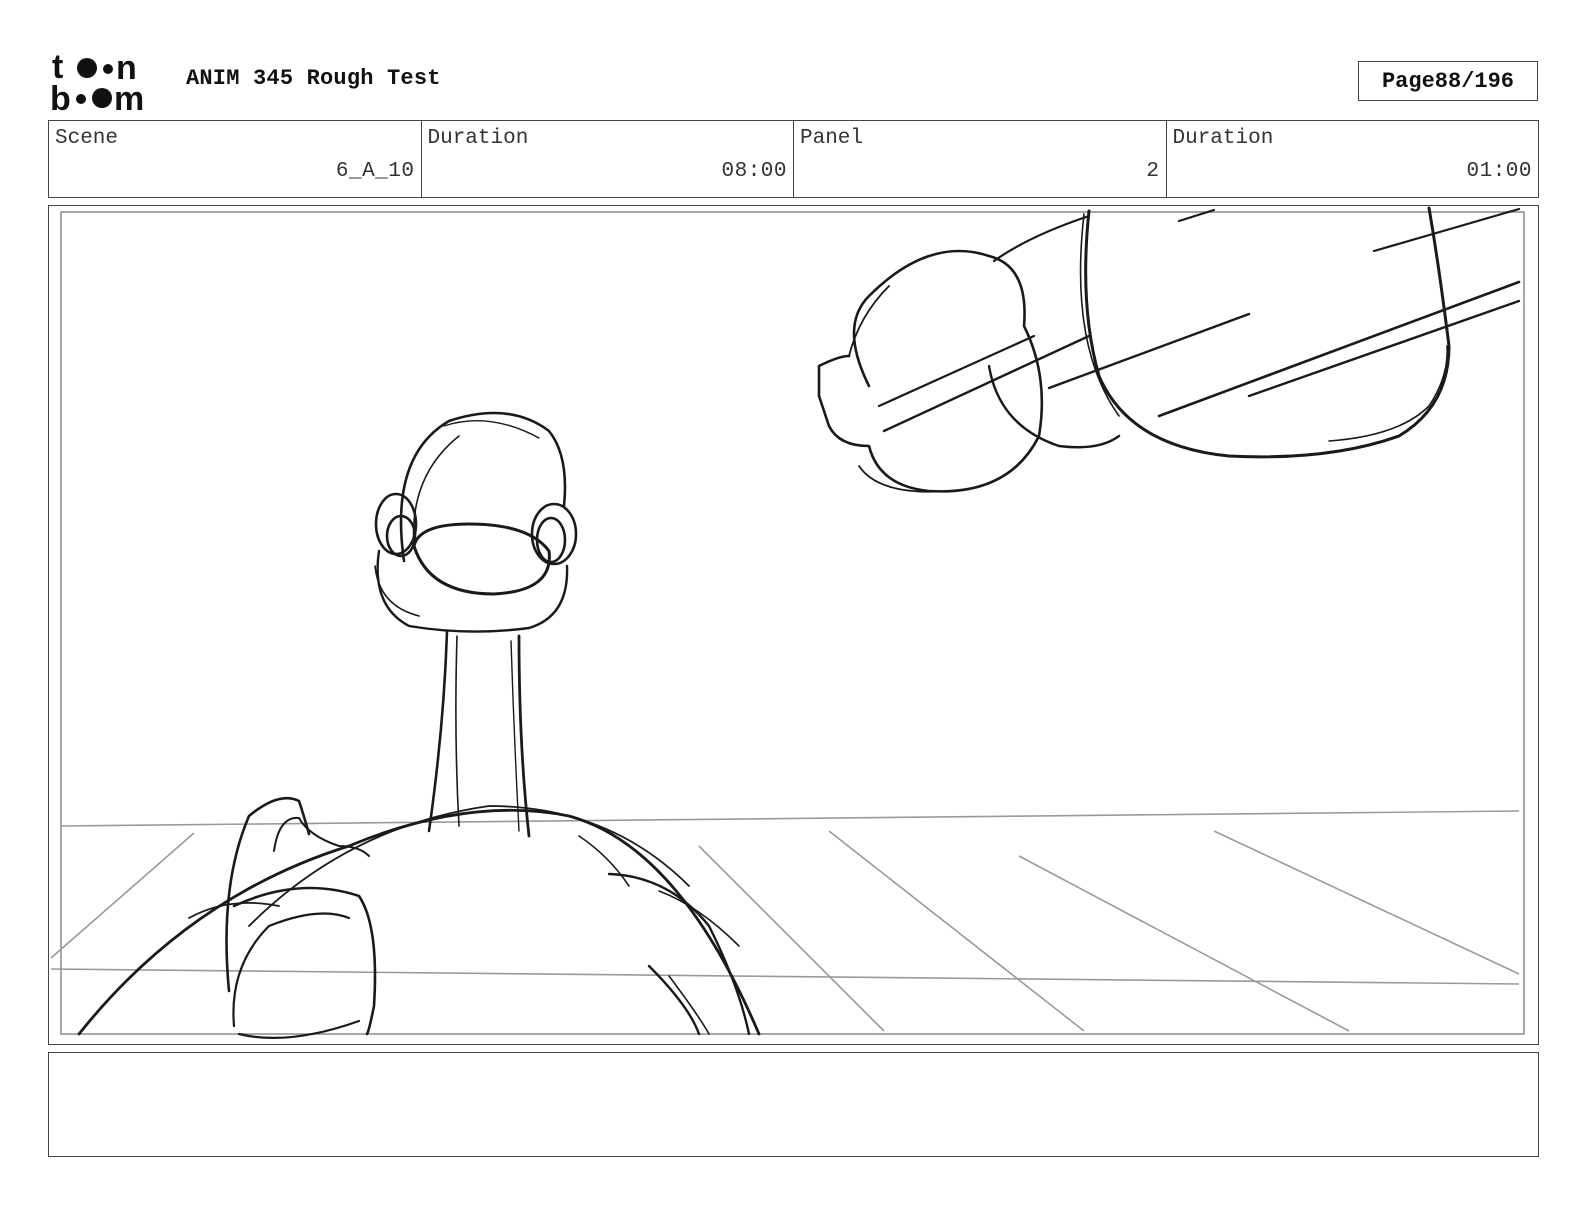 This screenshot has height=1224, width=1584. What do you see at coordinates (1223, 138) in the screenshot?
I see `panel-duration-label: Duration` at bounding box center [1223, 138].